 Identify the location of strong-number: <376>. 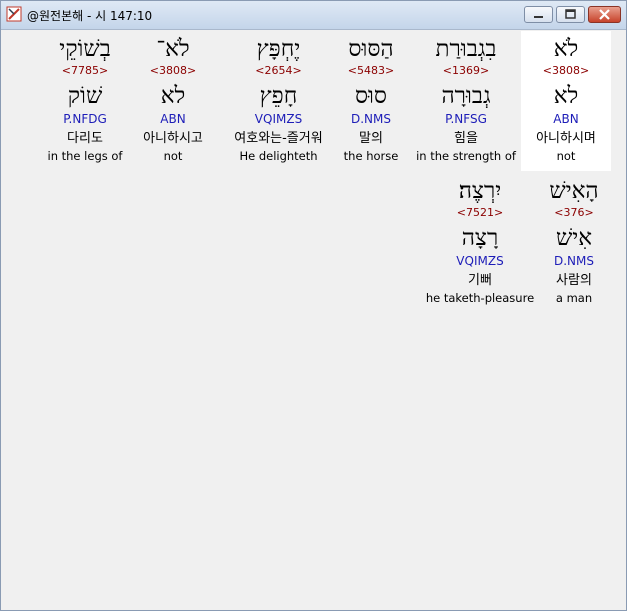
(574, 213).